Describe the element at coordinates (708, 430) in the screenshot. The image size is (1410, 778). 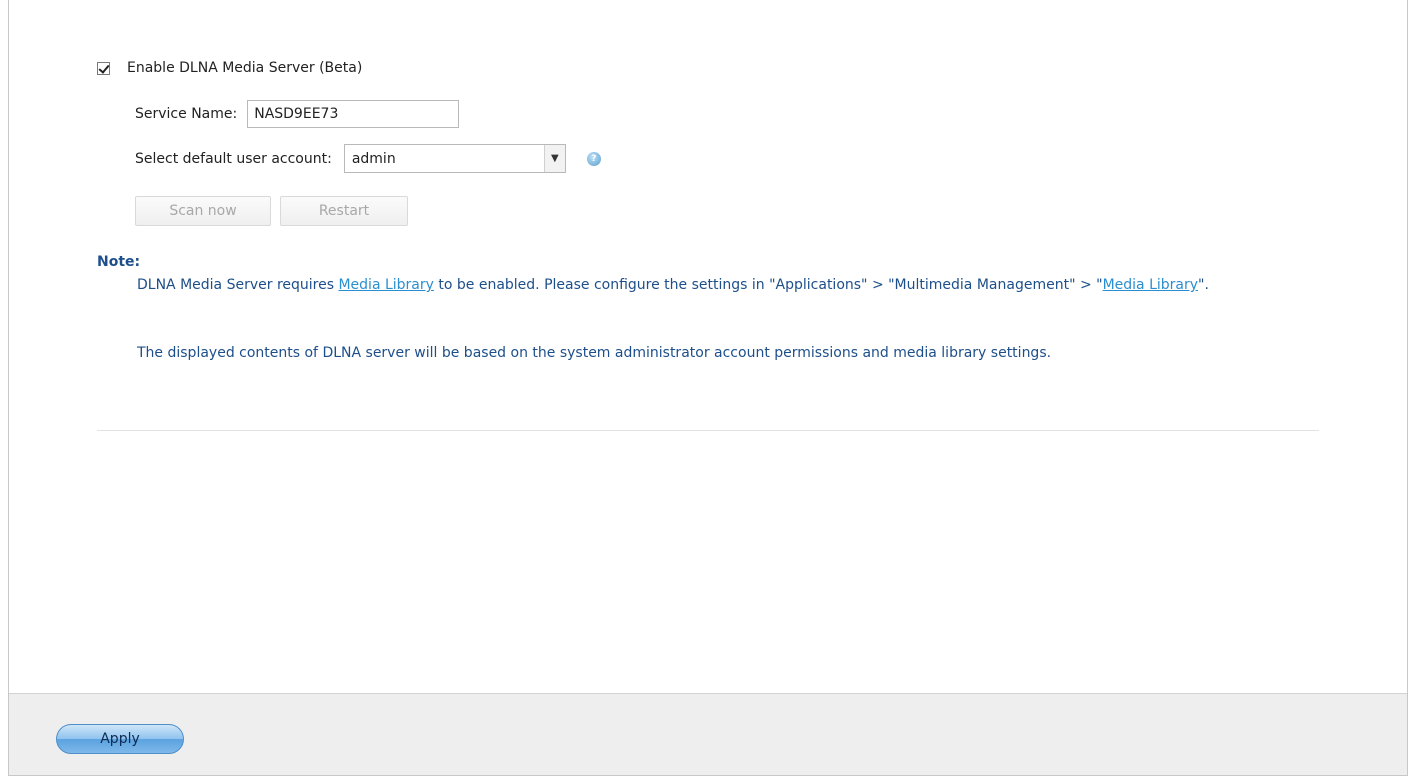
I see `section-divider` at that location.